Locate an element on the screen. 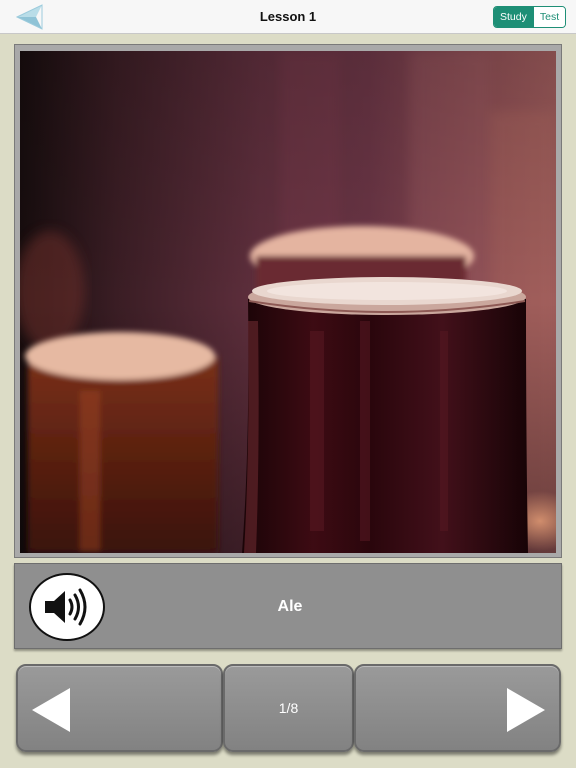  navigation-bar: Lesson 1 Study Test is located at coordinates (288, 17).